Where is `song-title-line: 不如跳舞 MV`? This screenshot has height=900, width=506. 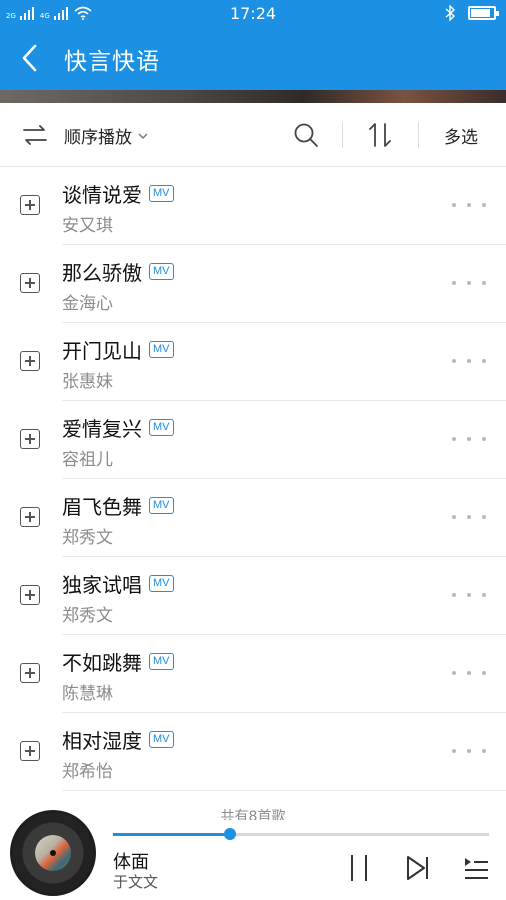 song-title-line: 不如跳舞 MV is located at coordinates (118, 661).